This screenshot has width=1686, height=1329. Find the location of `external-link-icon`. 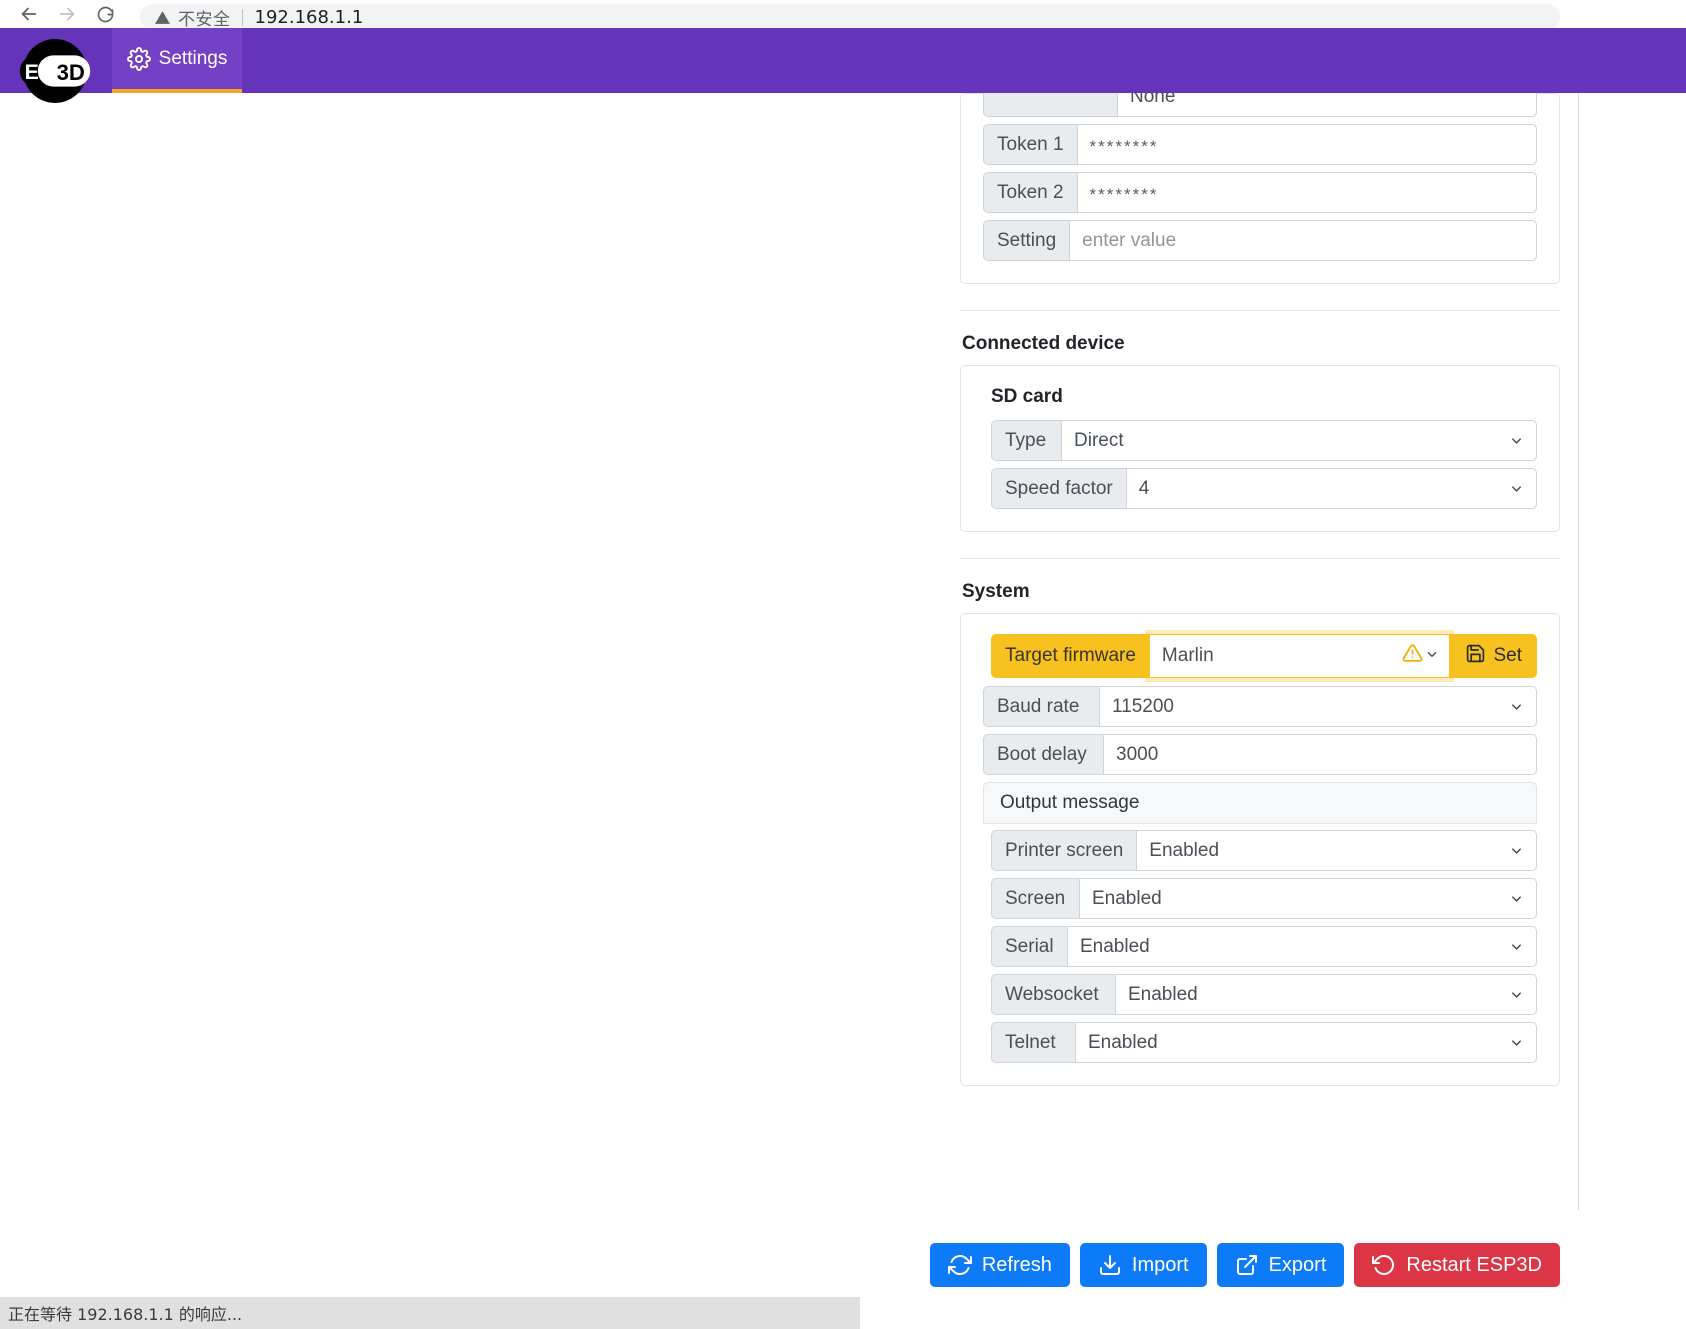

external-link-icon is located at coordinates (1247, 1265).